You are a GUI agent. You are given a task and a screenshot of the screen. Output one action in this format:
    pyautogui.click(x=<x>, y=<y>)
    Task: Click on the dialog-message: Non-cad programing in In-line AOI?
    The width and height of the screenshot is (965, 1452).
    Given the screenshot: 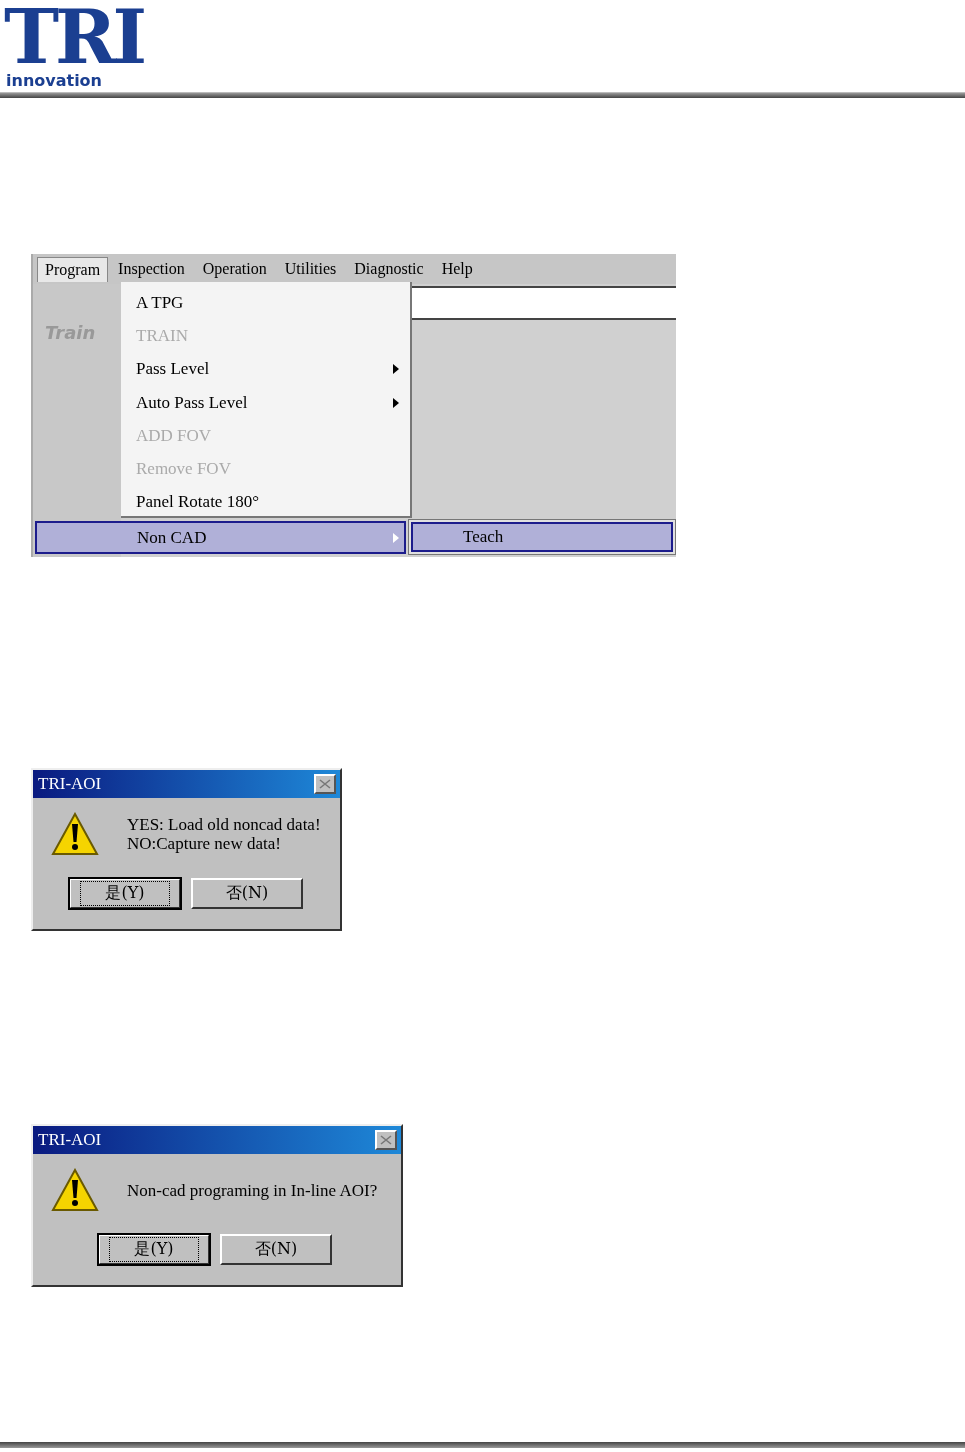 What is the action you would take?
    pyautogui.click(x=252, y=1190)
    